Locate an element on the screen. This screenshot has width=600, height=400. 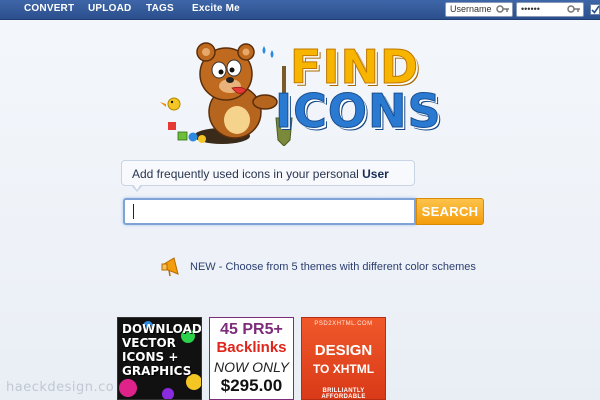
ad2-line3: NOW ONLY is located at coordinates (251, 367).